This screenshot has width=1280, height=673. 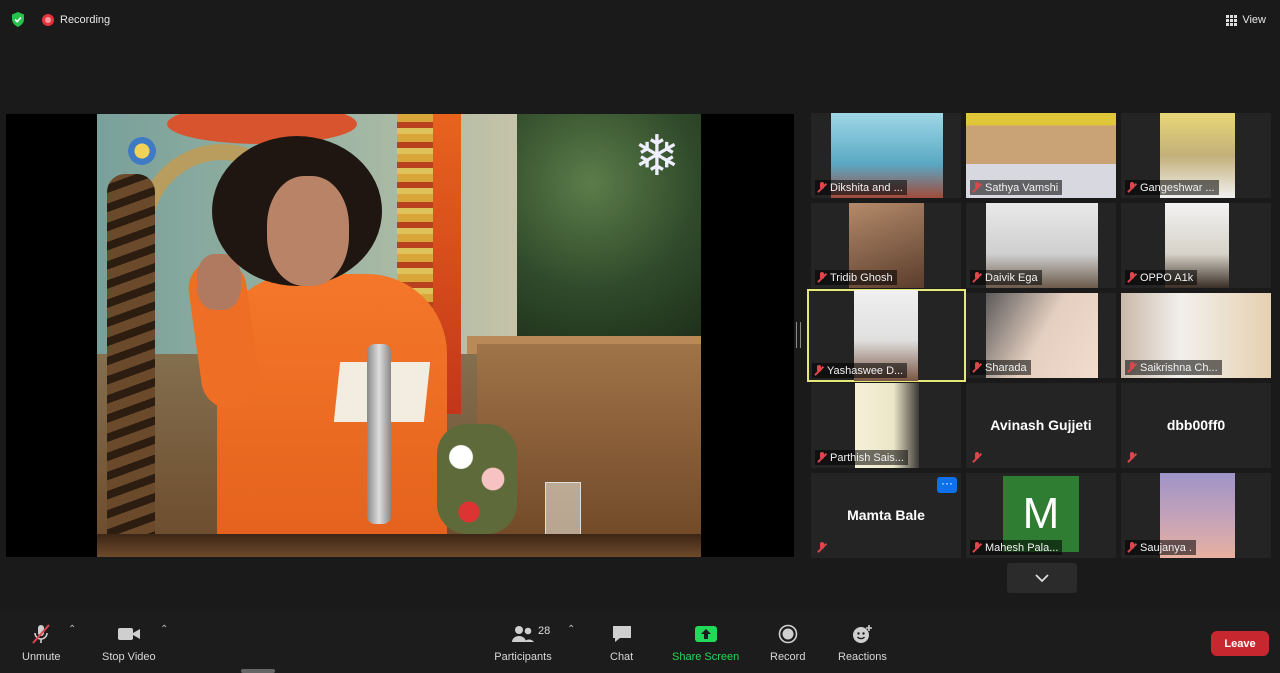 I want to click on video-options-caret-icon: ⌃, so click(x=165, y=630).